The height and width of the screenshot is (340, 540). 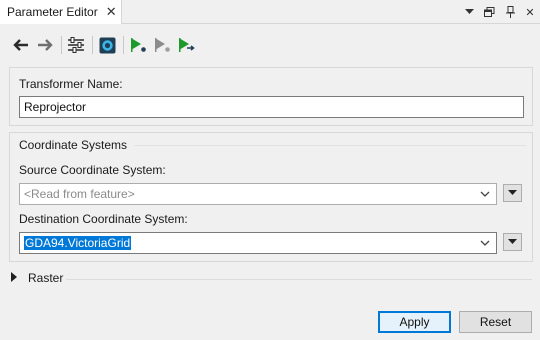 I want to click on run-disabled-icon, so click(x=162, y=45).